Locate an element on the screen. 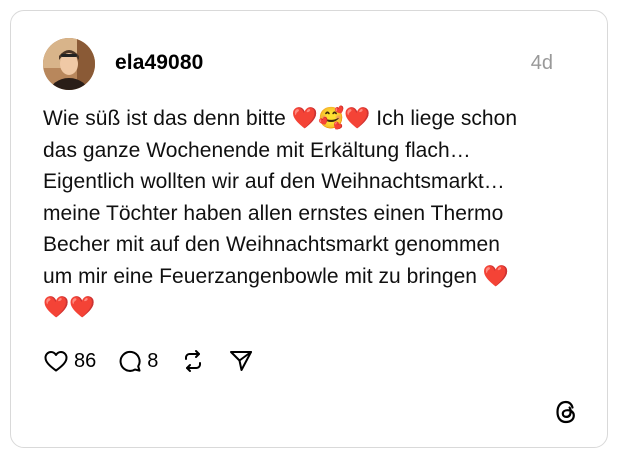 Image resolution: width=620 pixels, height=461 pixels. avatar is located at coordinates (69, 64).